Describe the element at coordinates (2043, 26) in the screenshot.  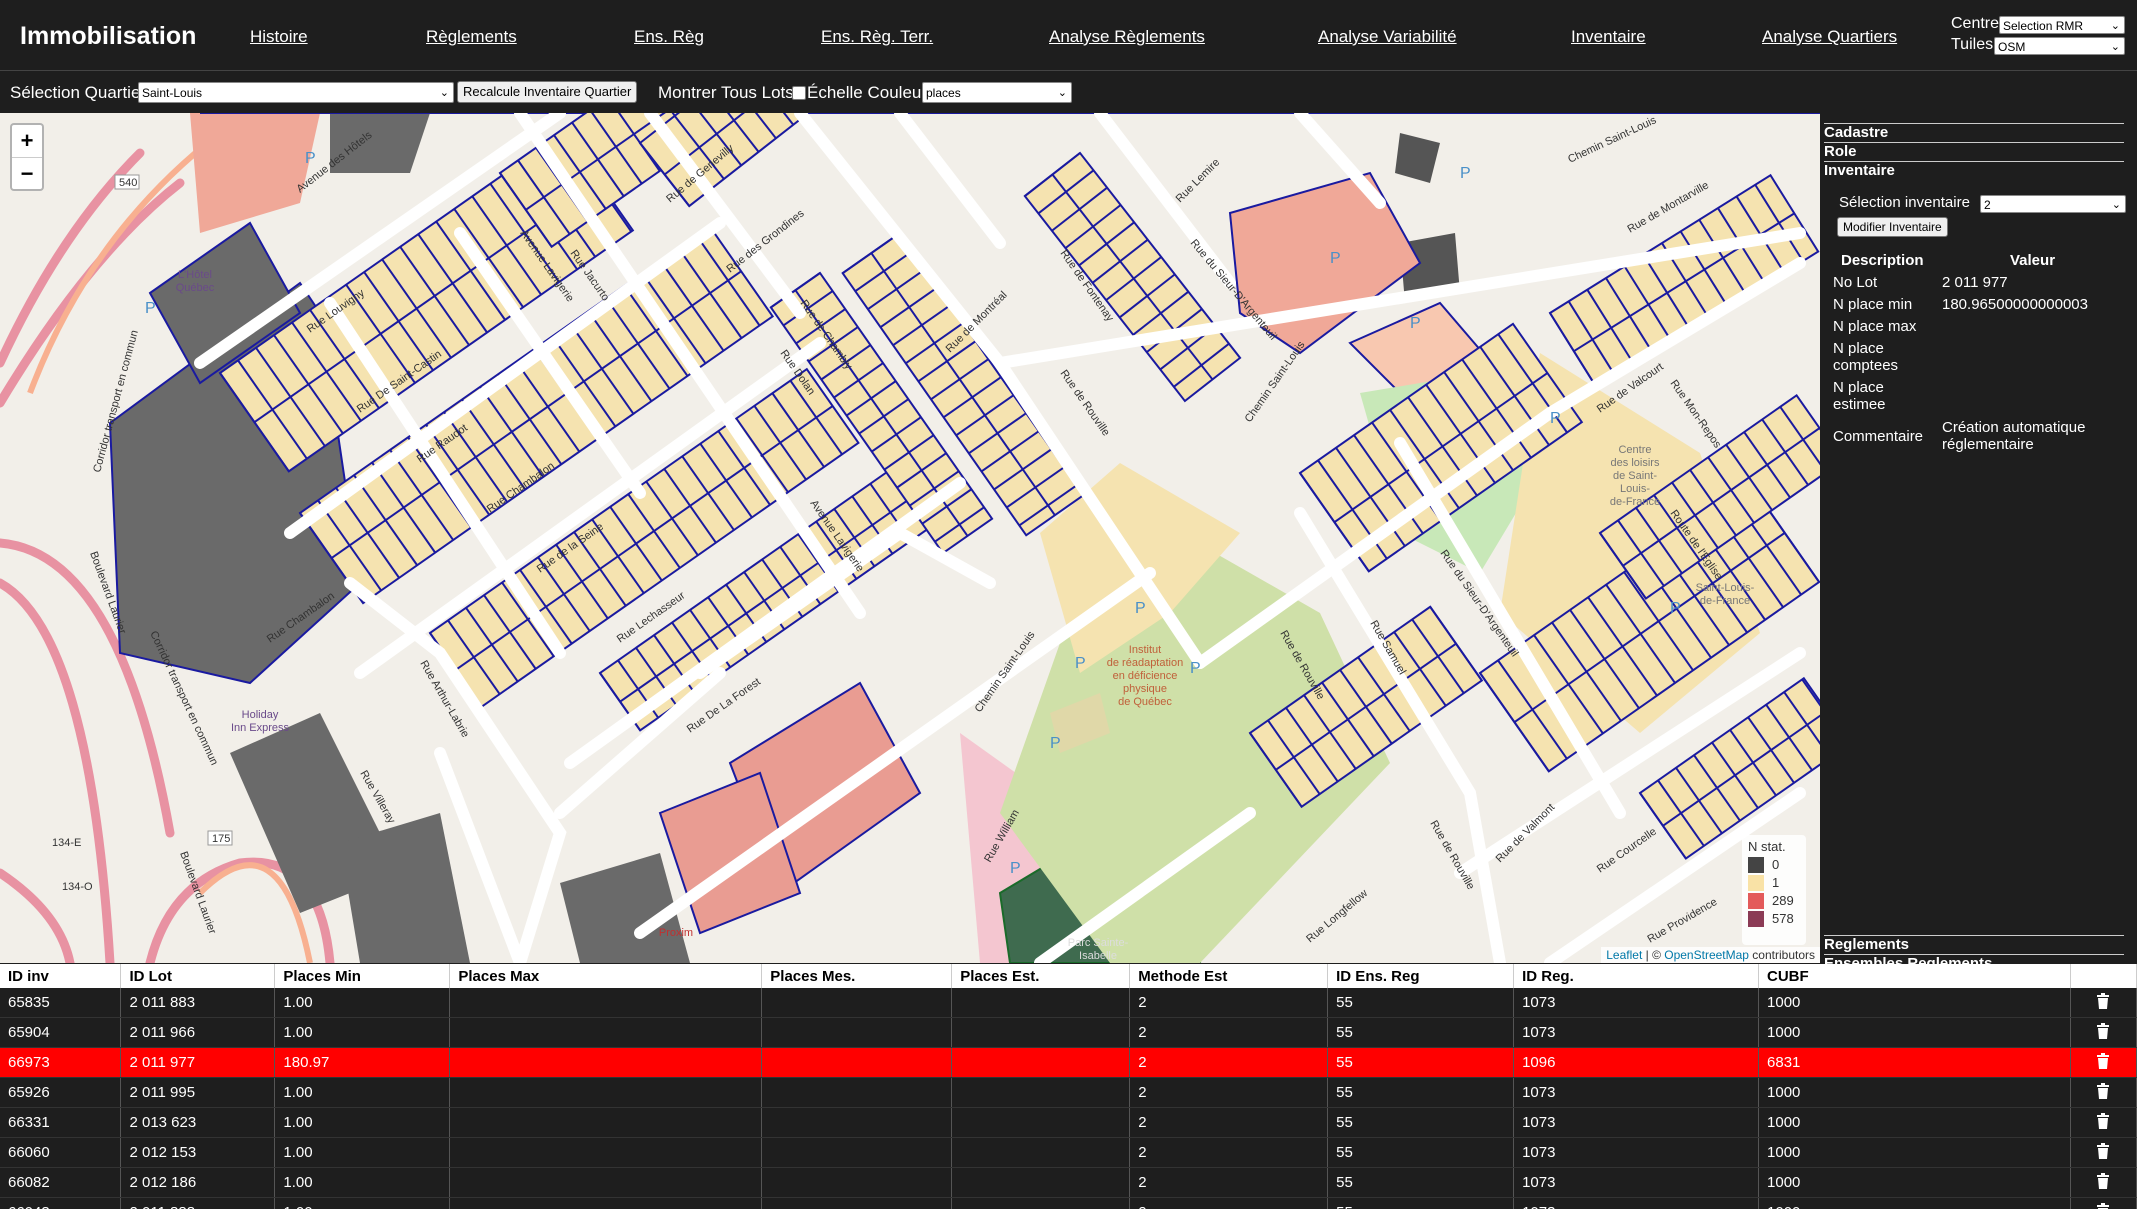
I see `centre-select-value: Selection RMR` at that location.